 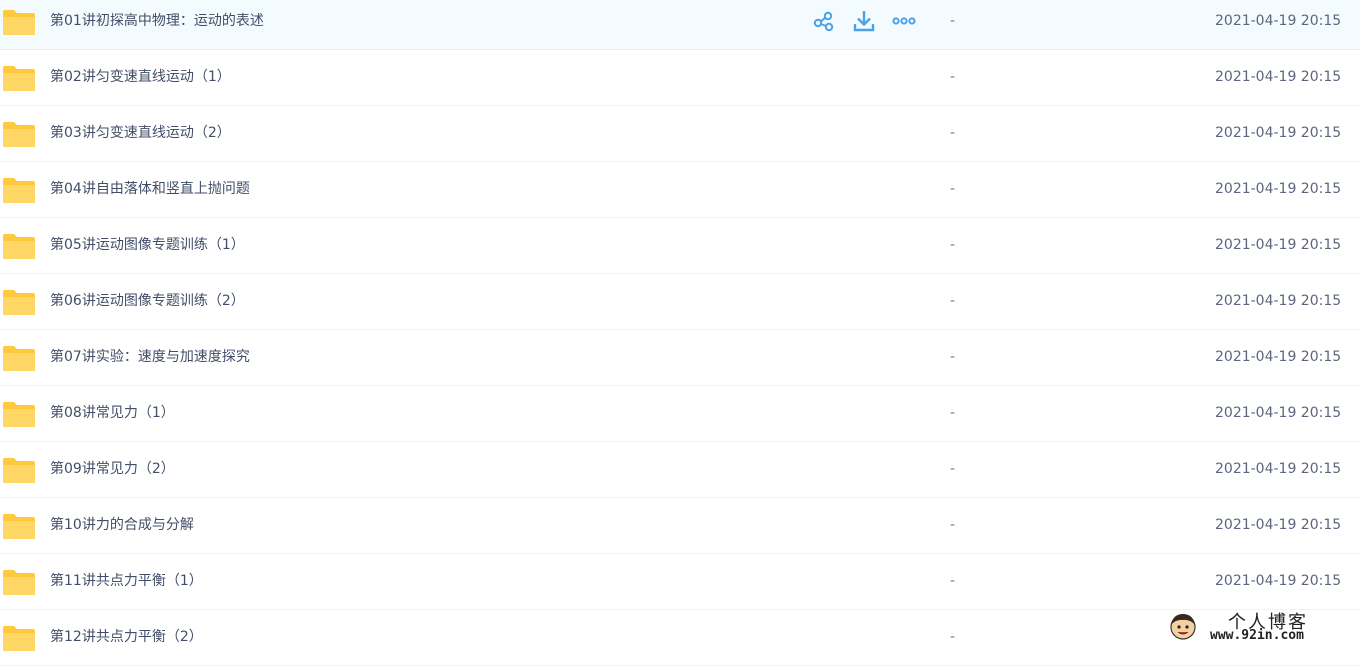 What do you see at coordinates (680, 78) in the screenshot?
I see `file-row: 第02讲匀变速直线运动（1） - 2021-04-19 20:15` at bounding box center [680, 78].